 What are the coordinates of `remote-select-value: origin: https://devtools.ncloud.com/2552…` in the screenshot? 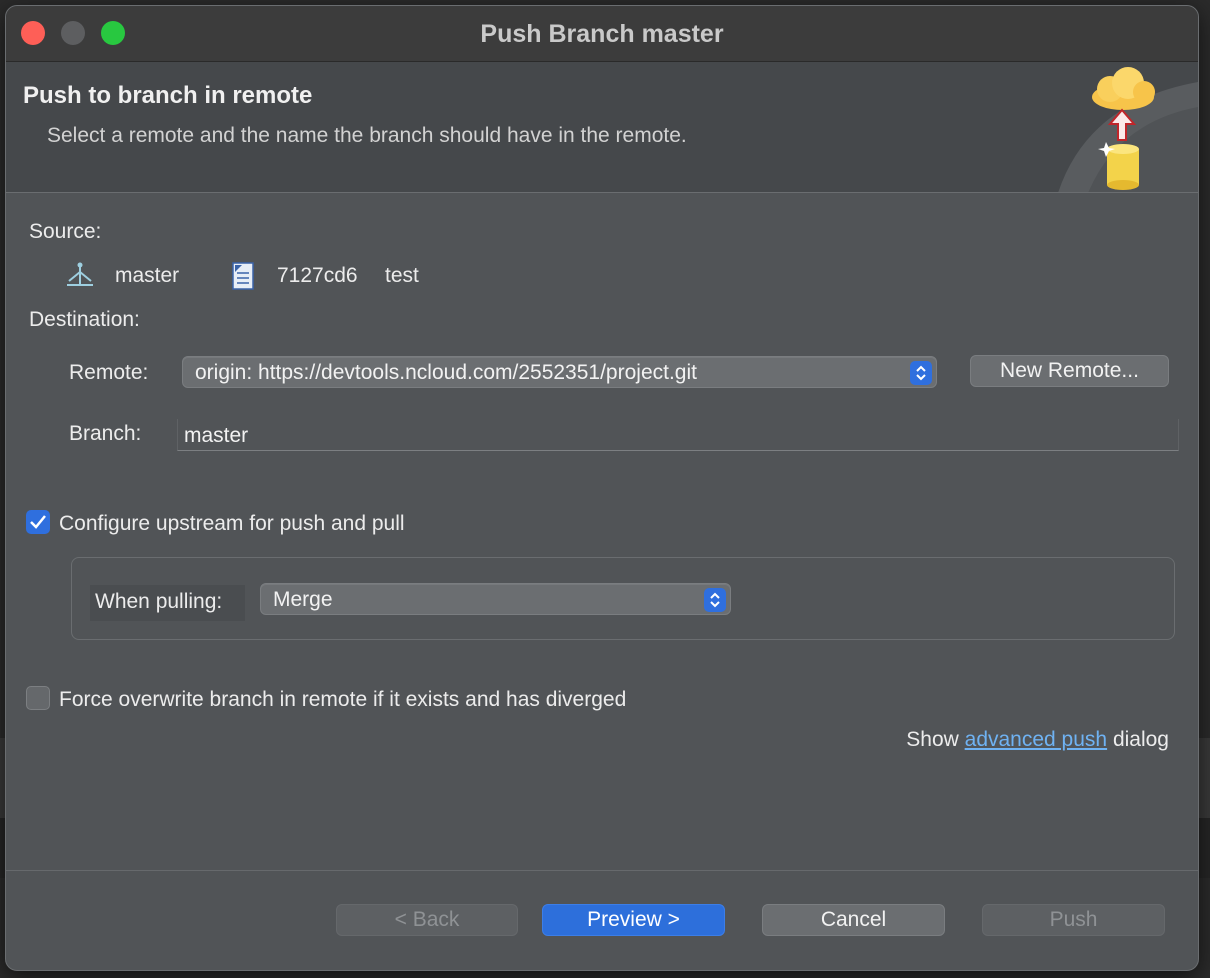 It's located at (446, 372).